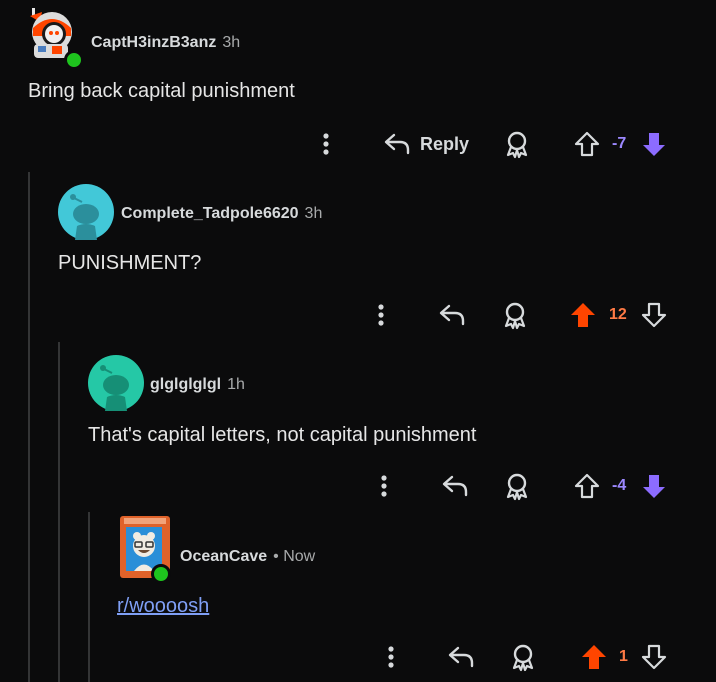 The image size is (716, 682). I want to click on comment-action-bar: Reply -7, so click(358, 144).